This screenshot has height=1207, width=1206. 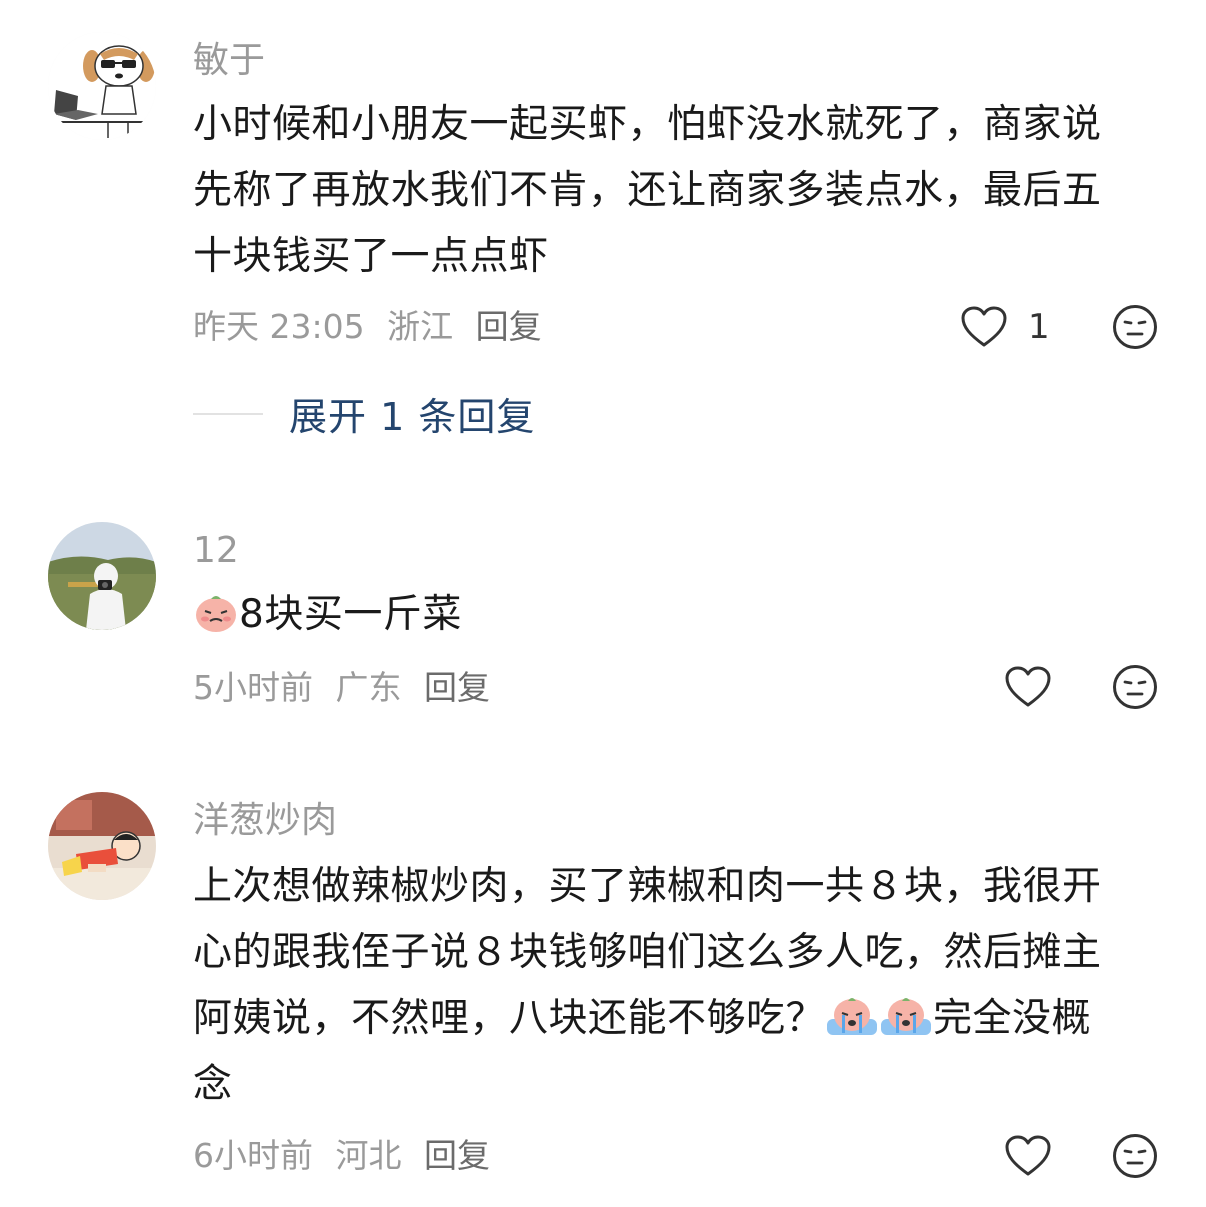 I want to click on comment-text-line: 念, so click(x=213, y=1084).